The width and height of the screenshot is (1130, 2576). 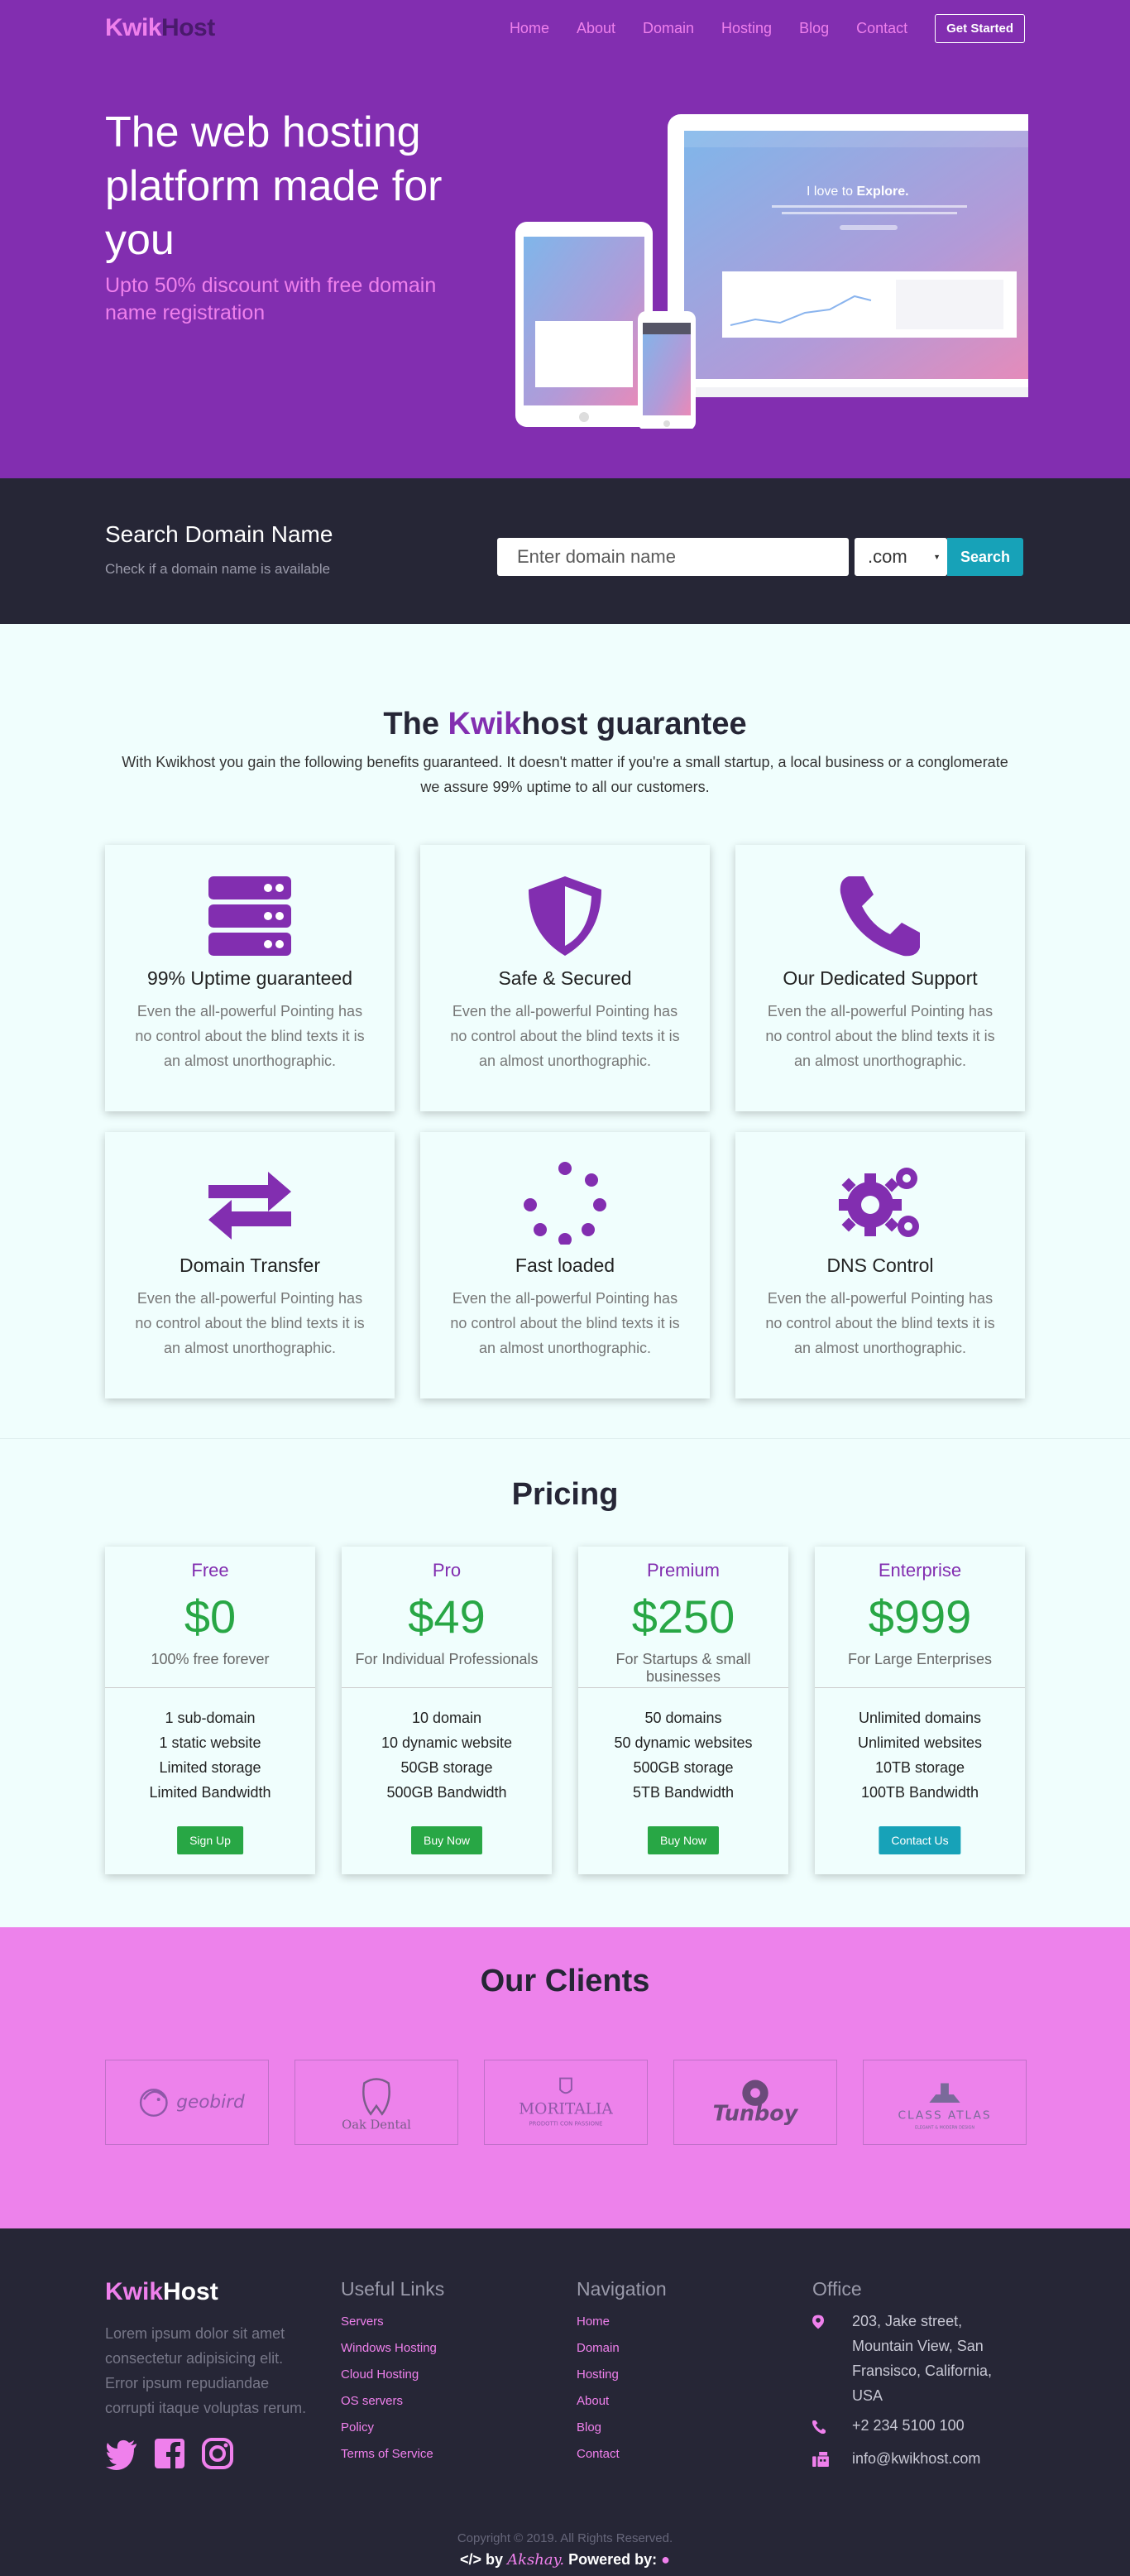 What do you see at coordinates (683, 1668) in the screenshot?
I see `plan-description: For Startups & small businesses` at bounding box center [683, 1668].